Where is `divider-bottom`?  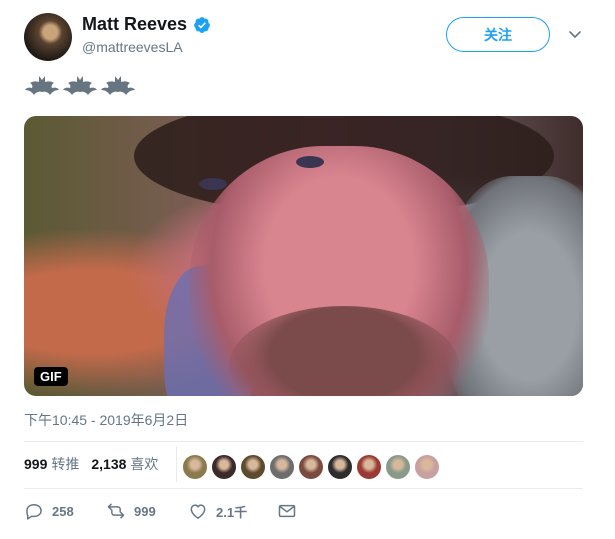 divider-bottom is located at coordinates (303, 488).